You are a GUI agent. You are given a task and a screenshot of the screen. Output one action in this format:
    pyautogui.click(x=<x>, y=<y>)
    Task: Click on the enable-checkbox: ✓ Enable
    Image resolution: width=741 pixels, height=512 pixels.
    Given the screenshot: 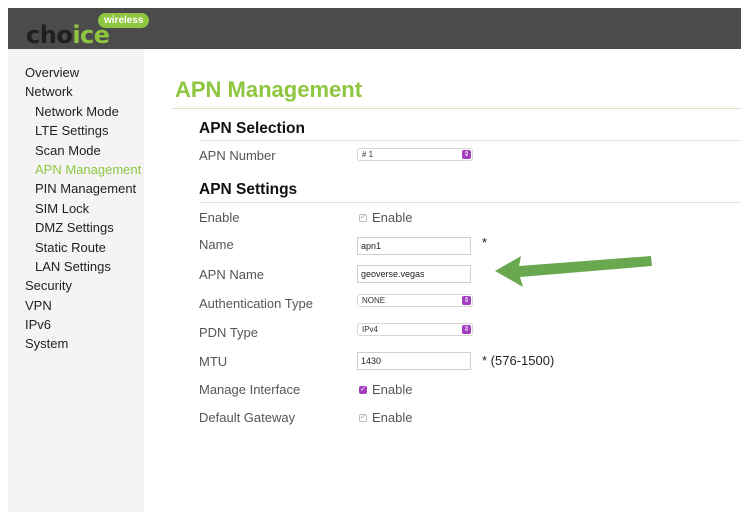 What is the action you would take?
    pyautogui.click(x=385, y=217)
    